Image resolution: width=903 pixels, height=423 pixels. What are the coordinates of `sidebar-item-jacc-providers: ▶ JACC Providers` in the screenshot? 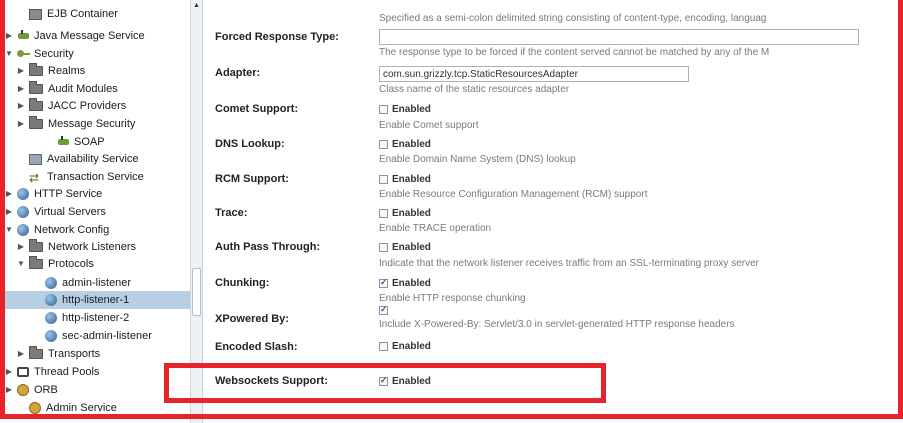 It's located at (71, 106).